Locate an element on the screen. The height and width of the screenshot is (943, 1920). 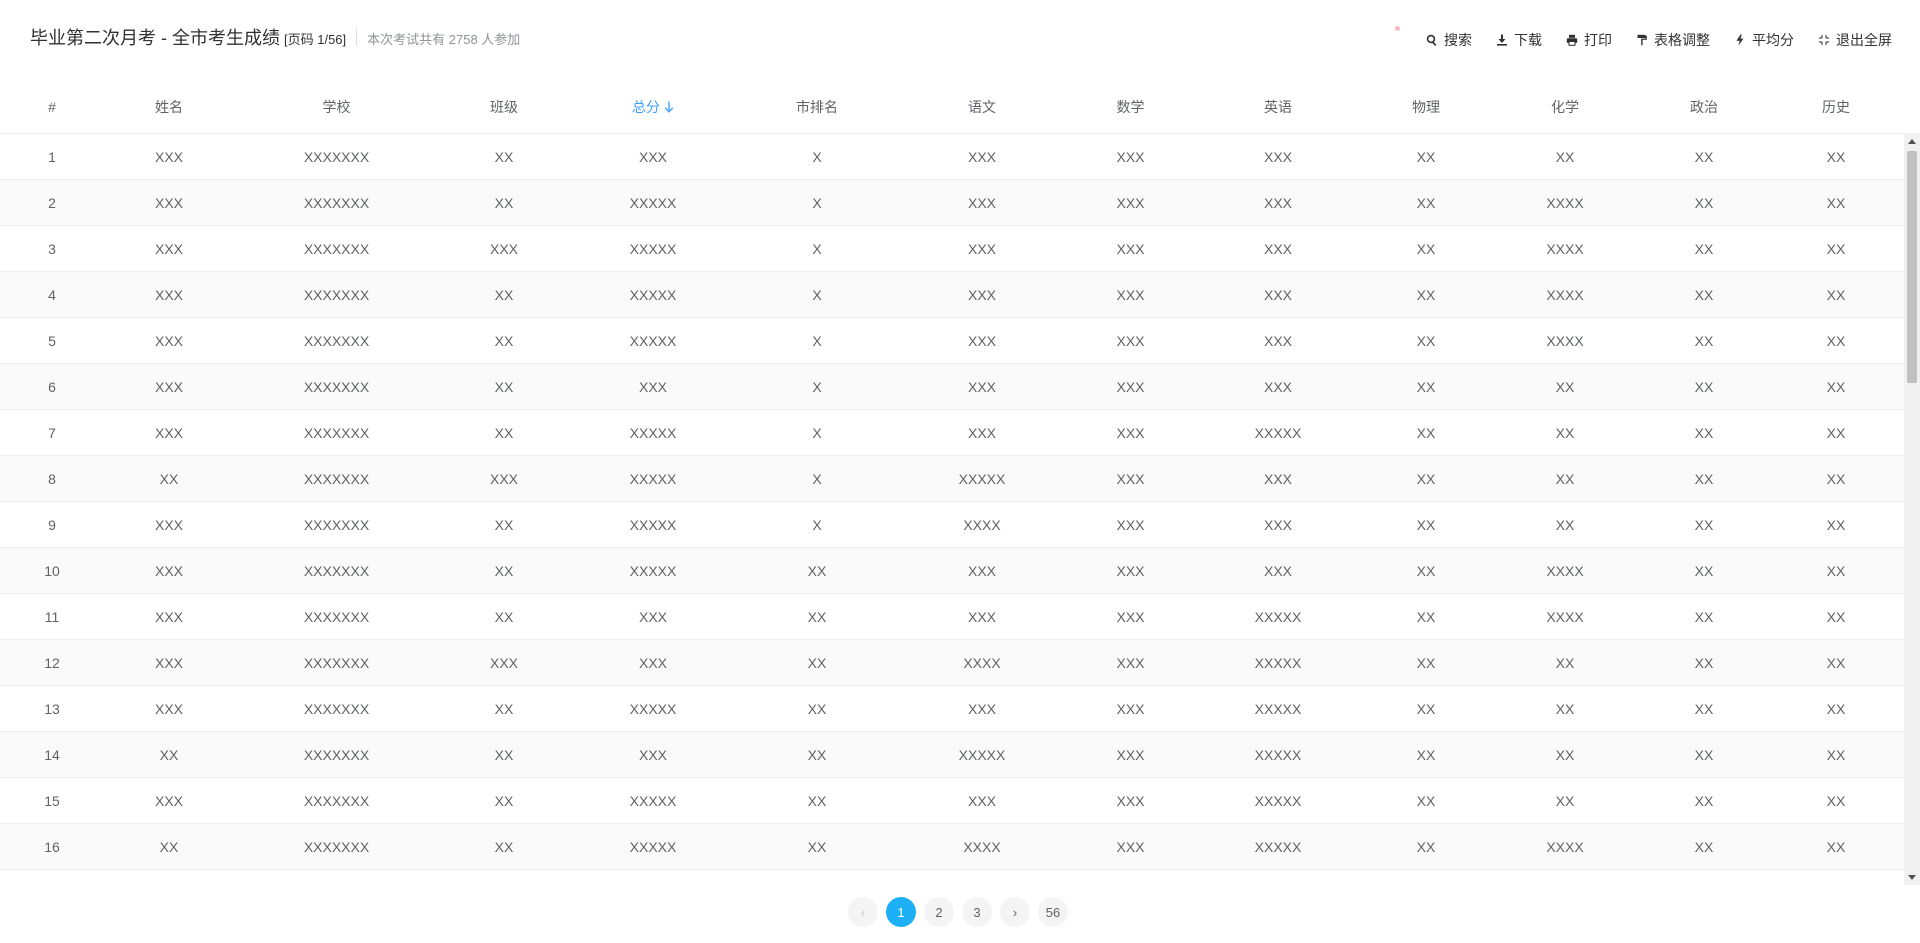
table-row: 3 XXX XXXXXXX XXX XXXXX X XXX XXX XXX XX XXXX XX XX is located at coordinates (952, 248).